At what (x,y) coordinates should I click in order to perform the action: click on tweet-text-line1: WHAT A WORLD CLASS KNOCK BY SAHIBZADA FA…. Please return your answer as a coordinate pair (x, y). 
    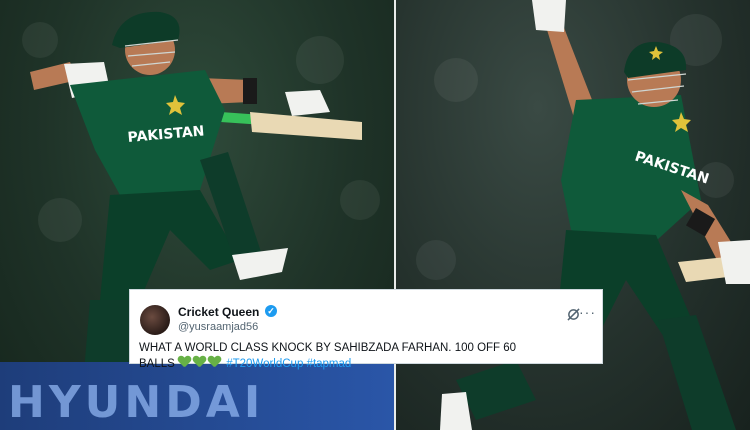
    Looking at the image, I should click on (328, 348).